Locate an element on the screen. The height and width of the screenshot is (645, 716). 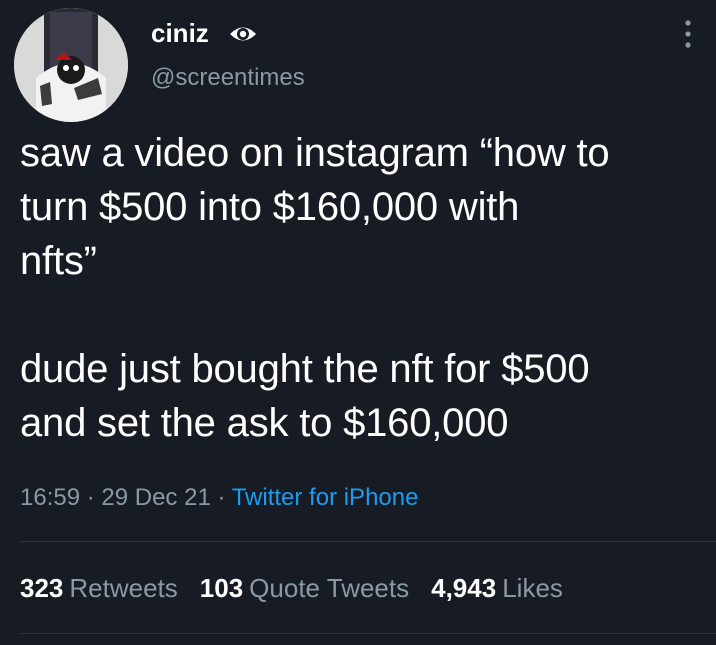
retweets-count: 323 is located at coordinates (42, 588).